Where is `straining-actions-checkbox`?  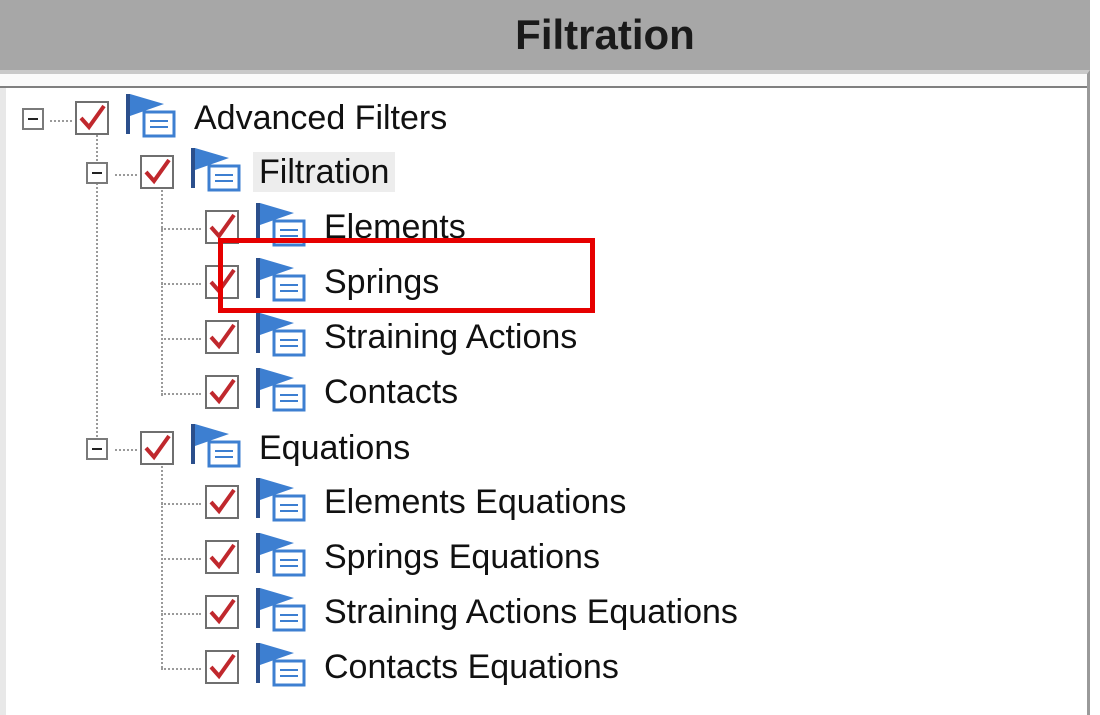 straining-actions-checkbox is located at coordinates (222, 337).